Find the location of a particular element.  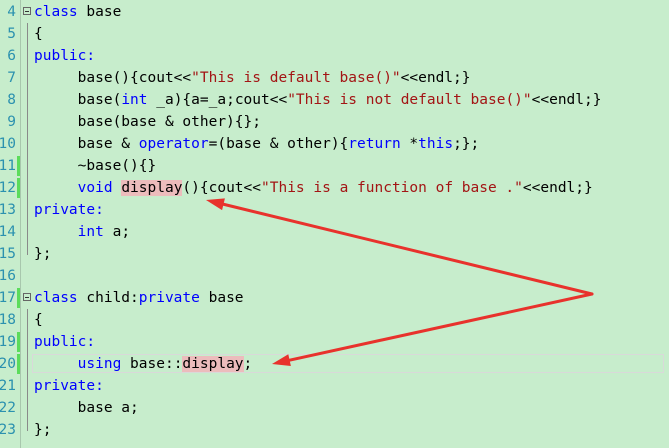

arrow-to-using-display is located at coordinates (433, 329).